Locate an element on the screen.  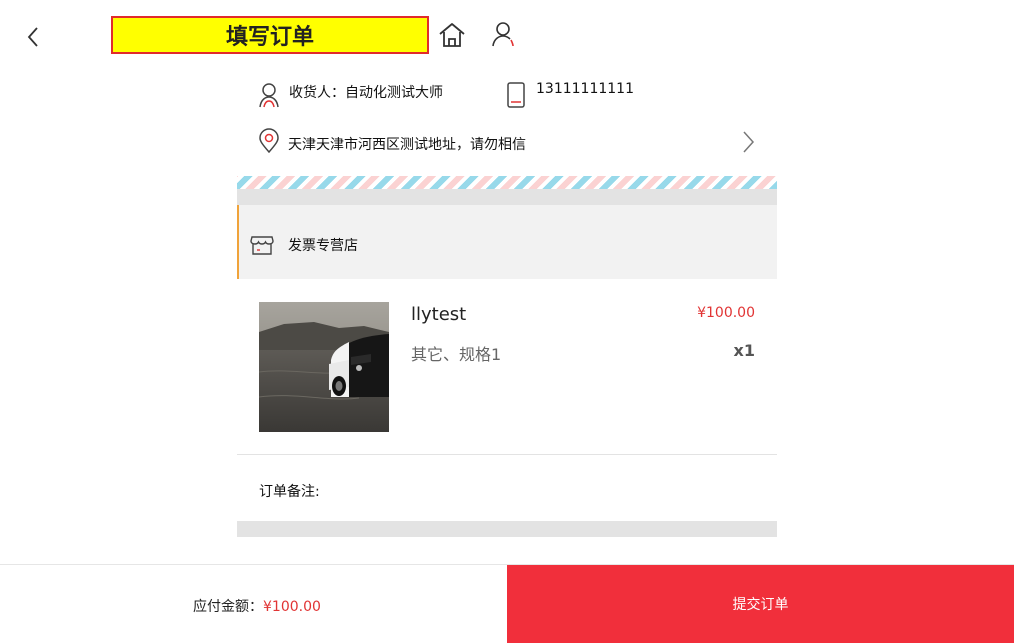
page-title: 填写订单 is located at coordinates (270, 35).